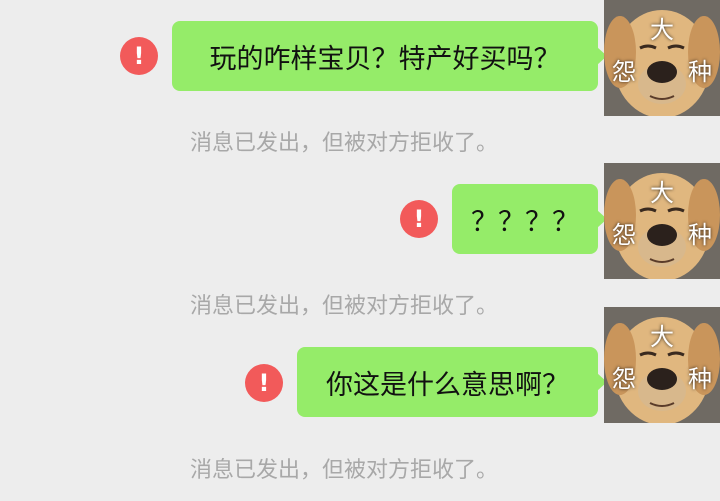 This screenshot has height=501, width=720. I want to click on message-bubble: 玩的咋样宝贝？特产好买吗？, so click(389, 56).